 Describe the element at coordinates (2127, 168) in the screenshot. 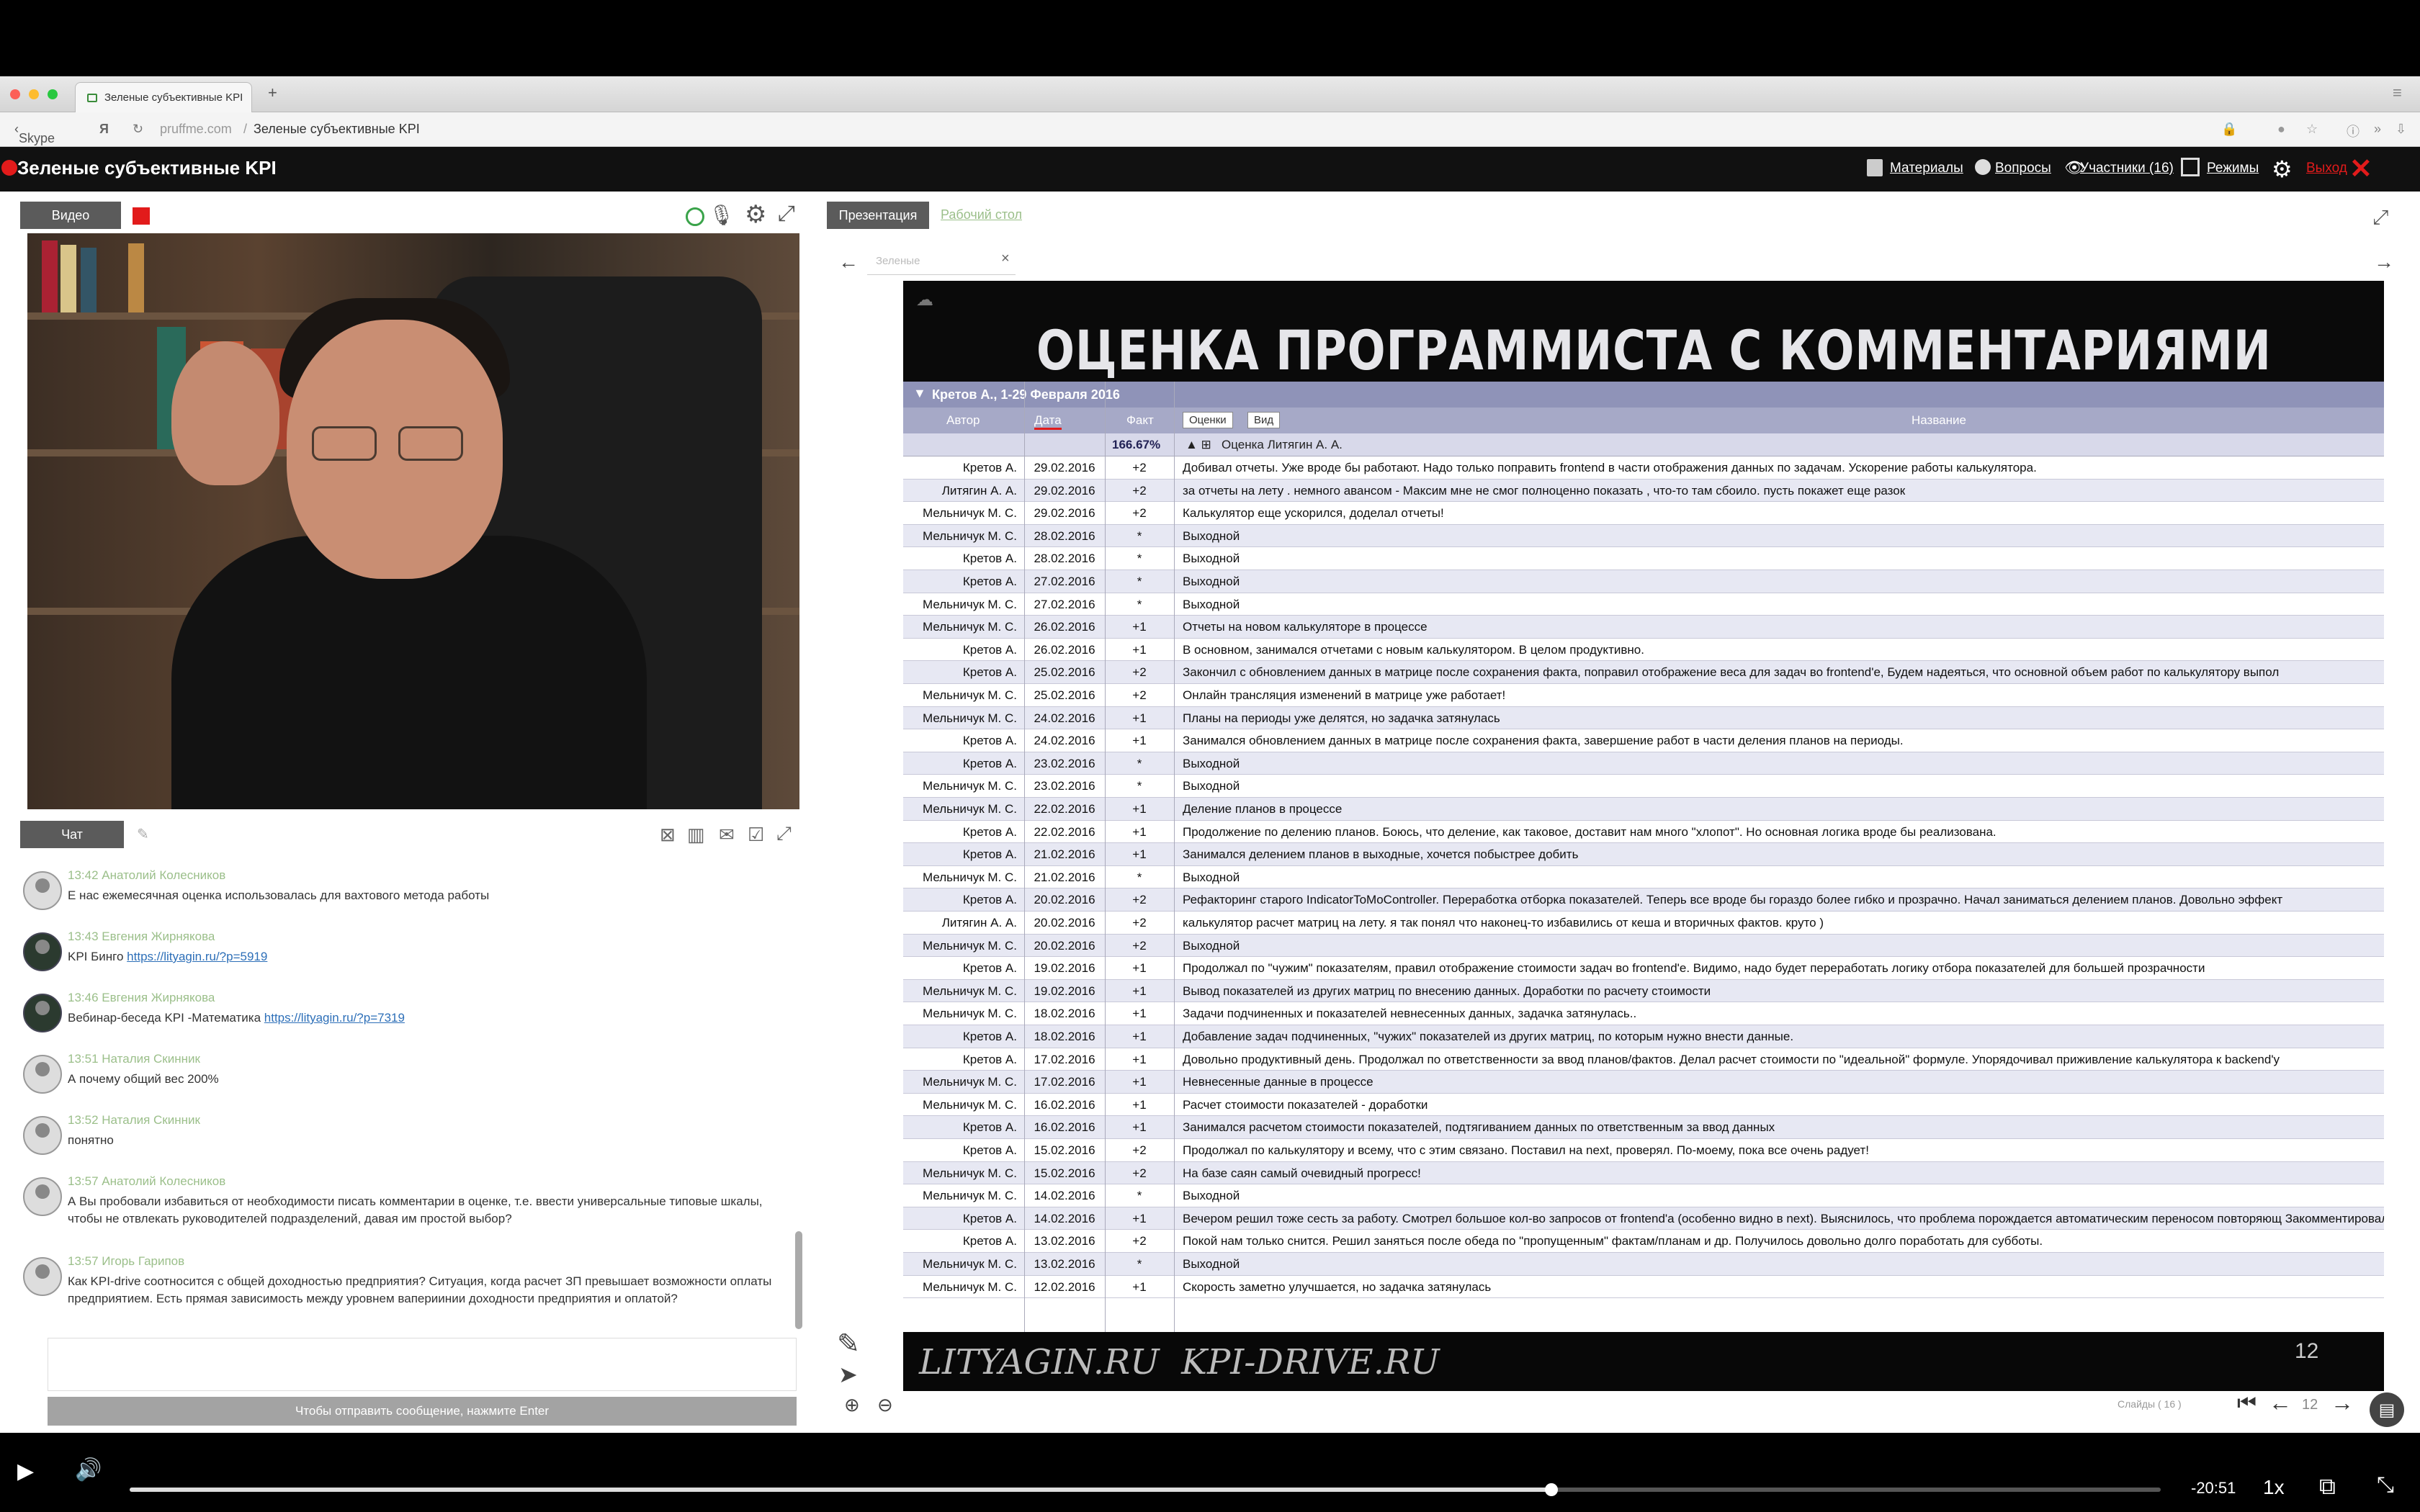

I see `nav-participants-link: Участники (16)` at that location.